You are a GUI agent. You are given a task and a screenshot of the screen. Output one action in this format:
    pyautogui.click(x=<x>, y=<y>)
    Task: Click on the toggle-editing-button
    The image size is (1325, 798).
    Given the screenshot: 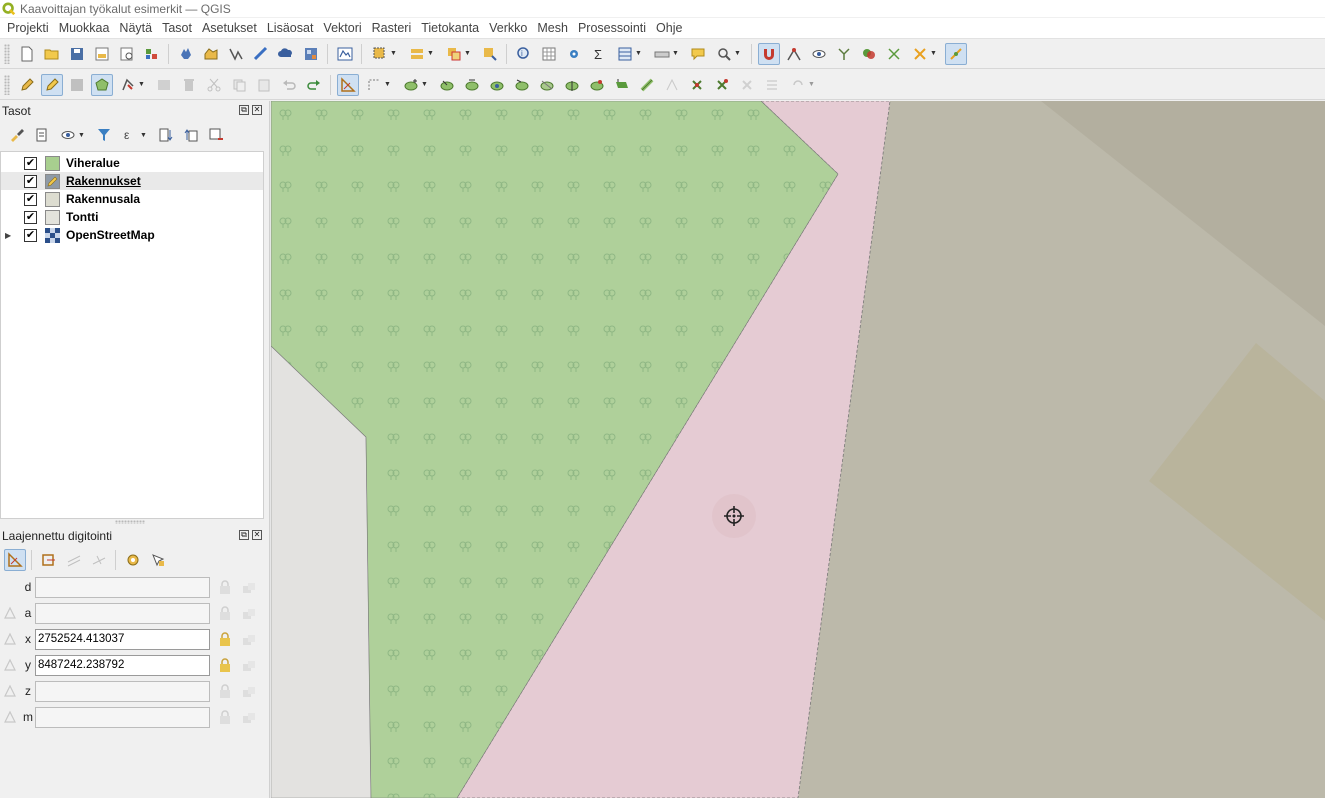 What is the action you would take?
    pyautogui.click(x=51, y=84)
    